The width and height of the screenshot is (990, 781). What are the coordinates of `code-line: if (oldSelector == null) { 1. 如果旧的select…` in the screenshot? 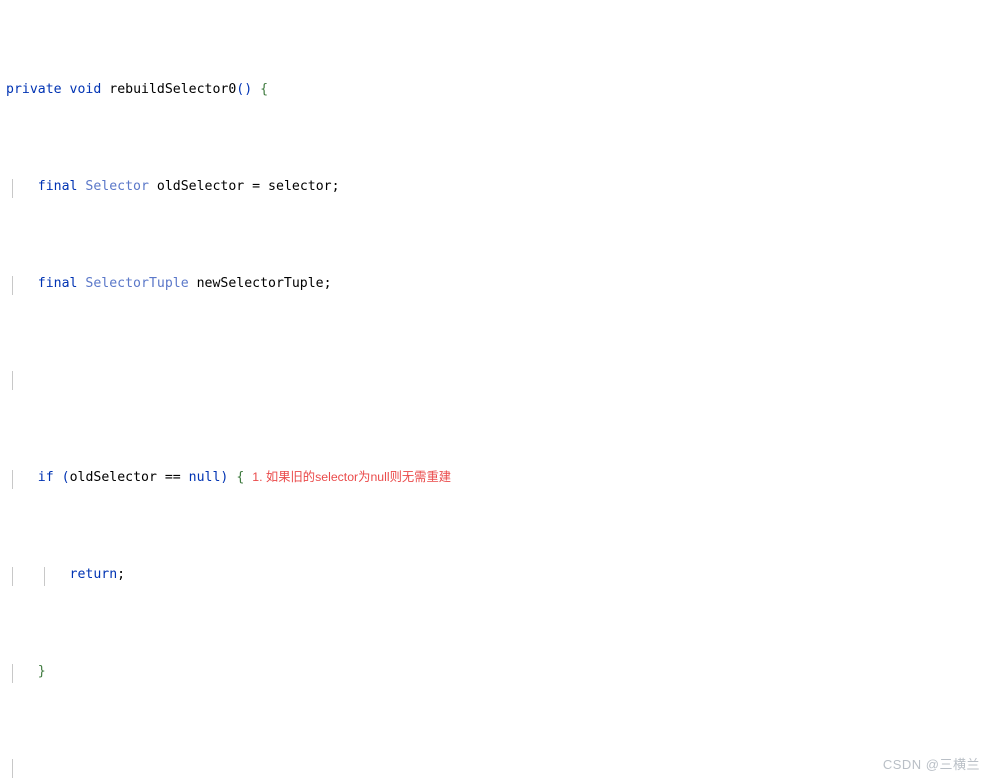 It's located at (495, 479).